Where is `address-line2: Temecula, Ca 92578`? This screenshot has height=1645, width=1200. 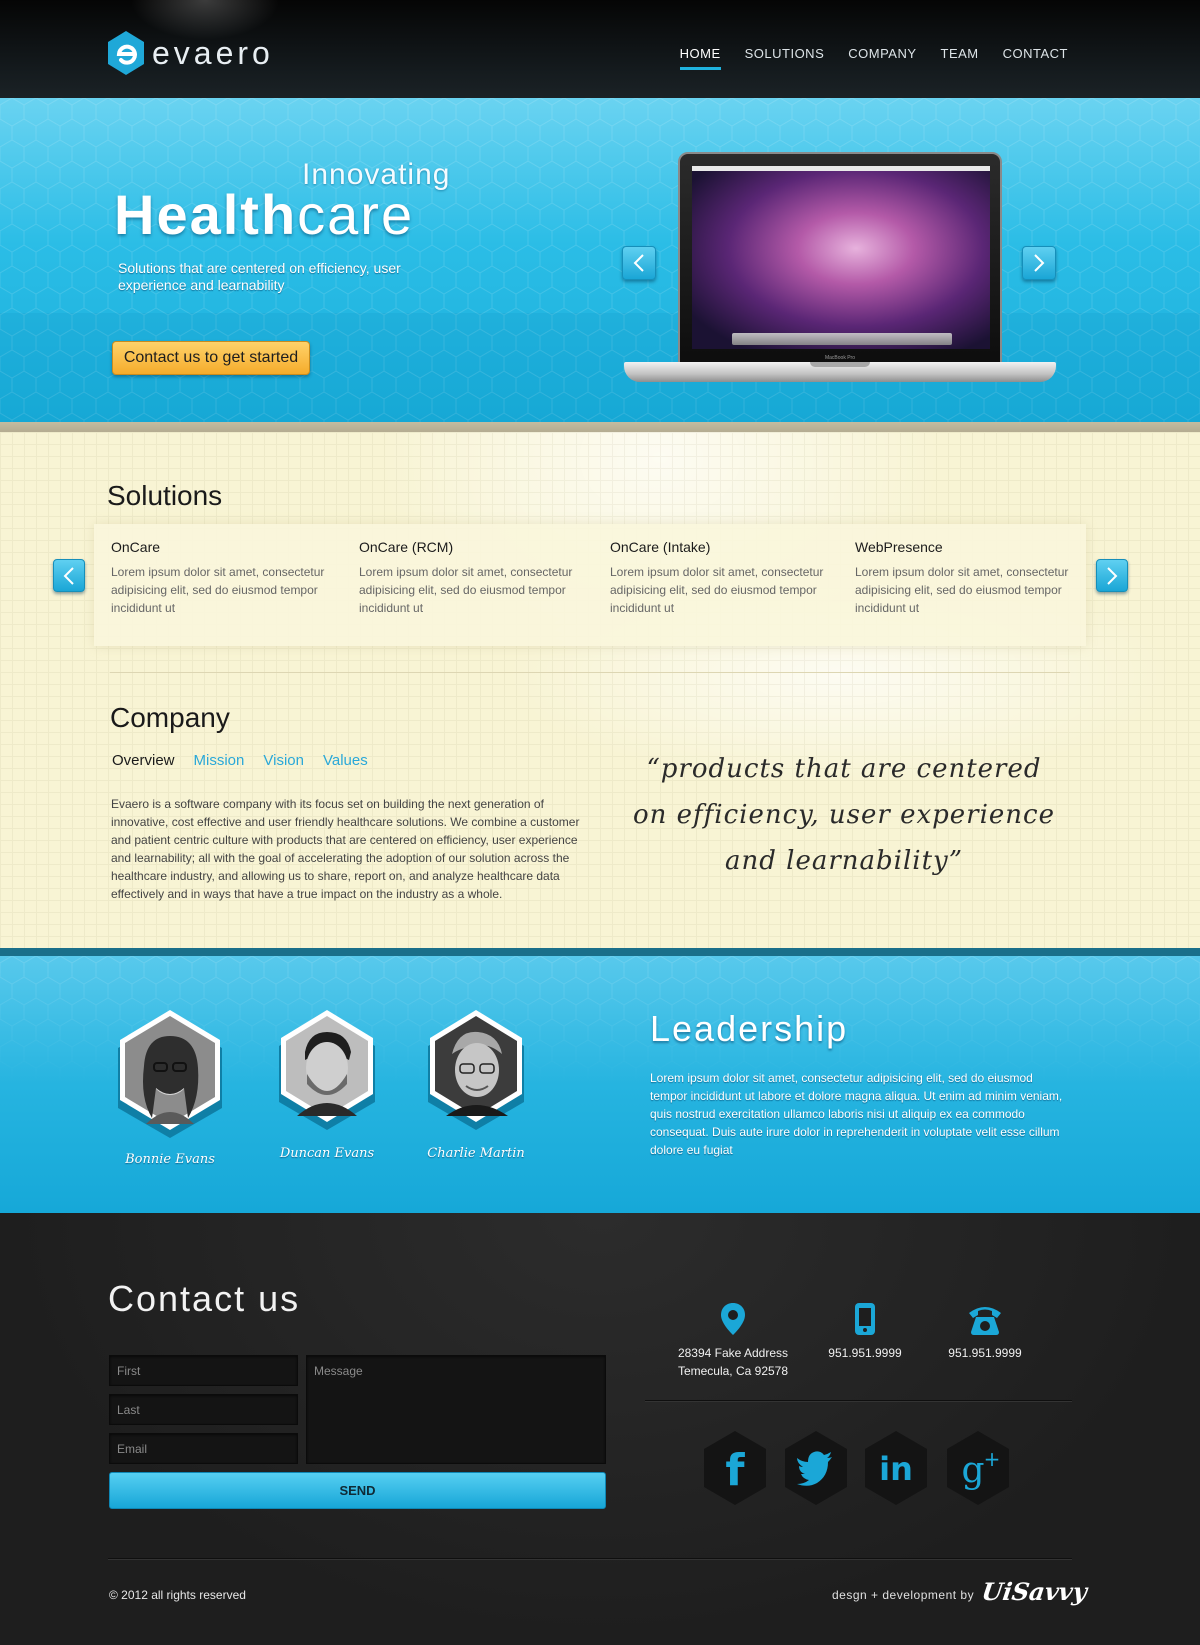
address-line2: Temecula, Ca 92578 is located at coordinates (733, 1371).